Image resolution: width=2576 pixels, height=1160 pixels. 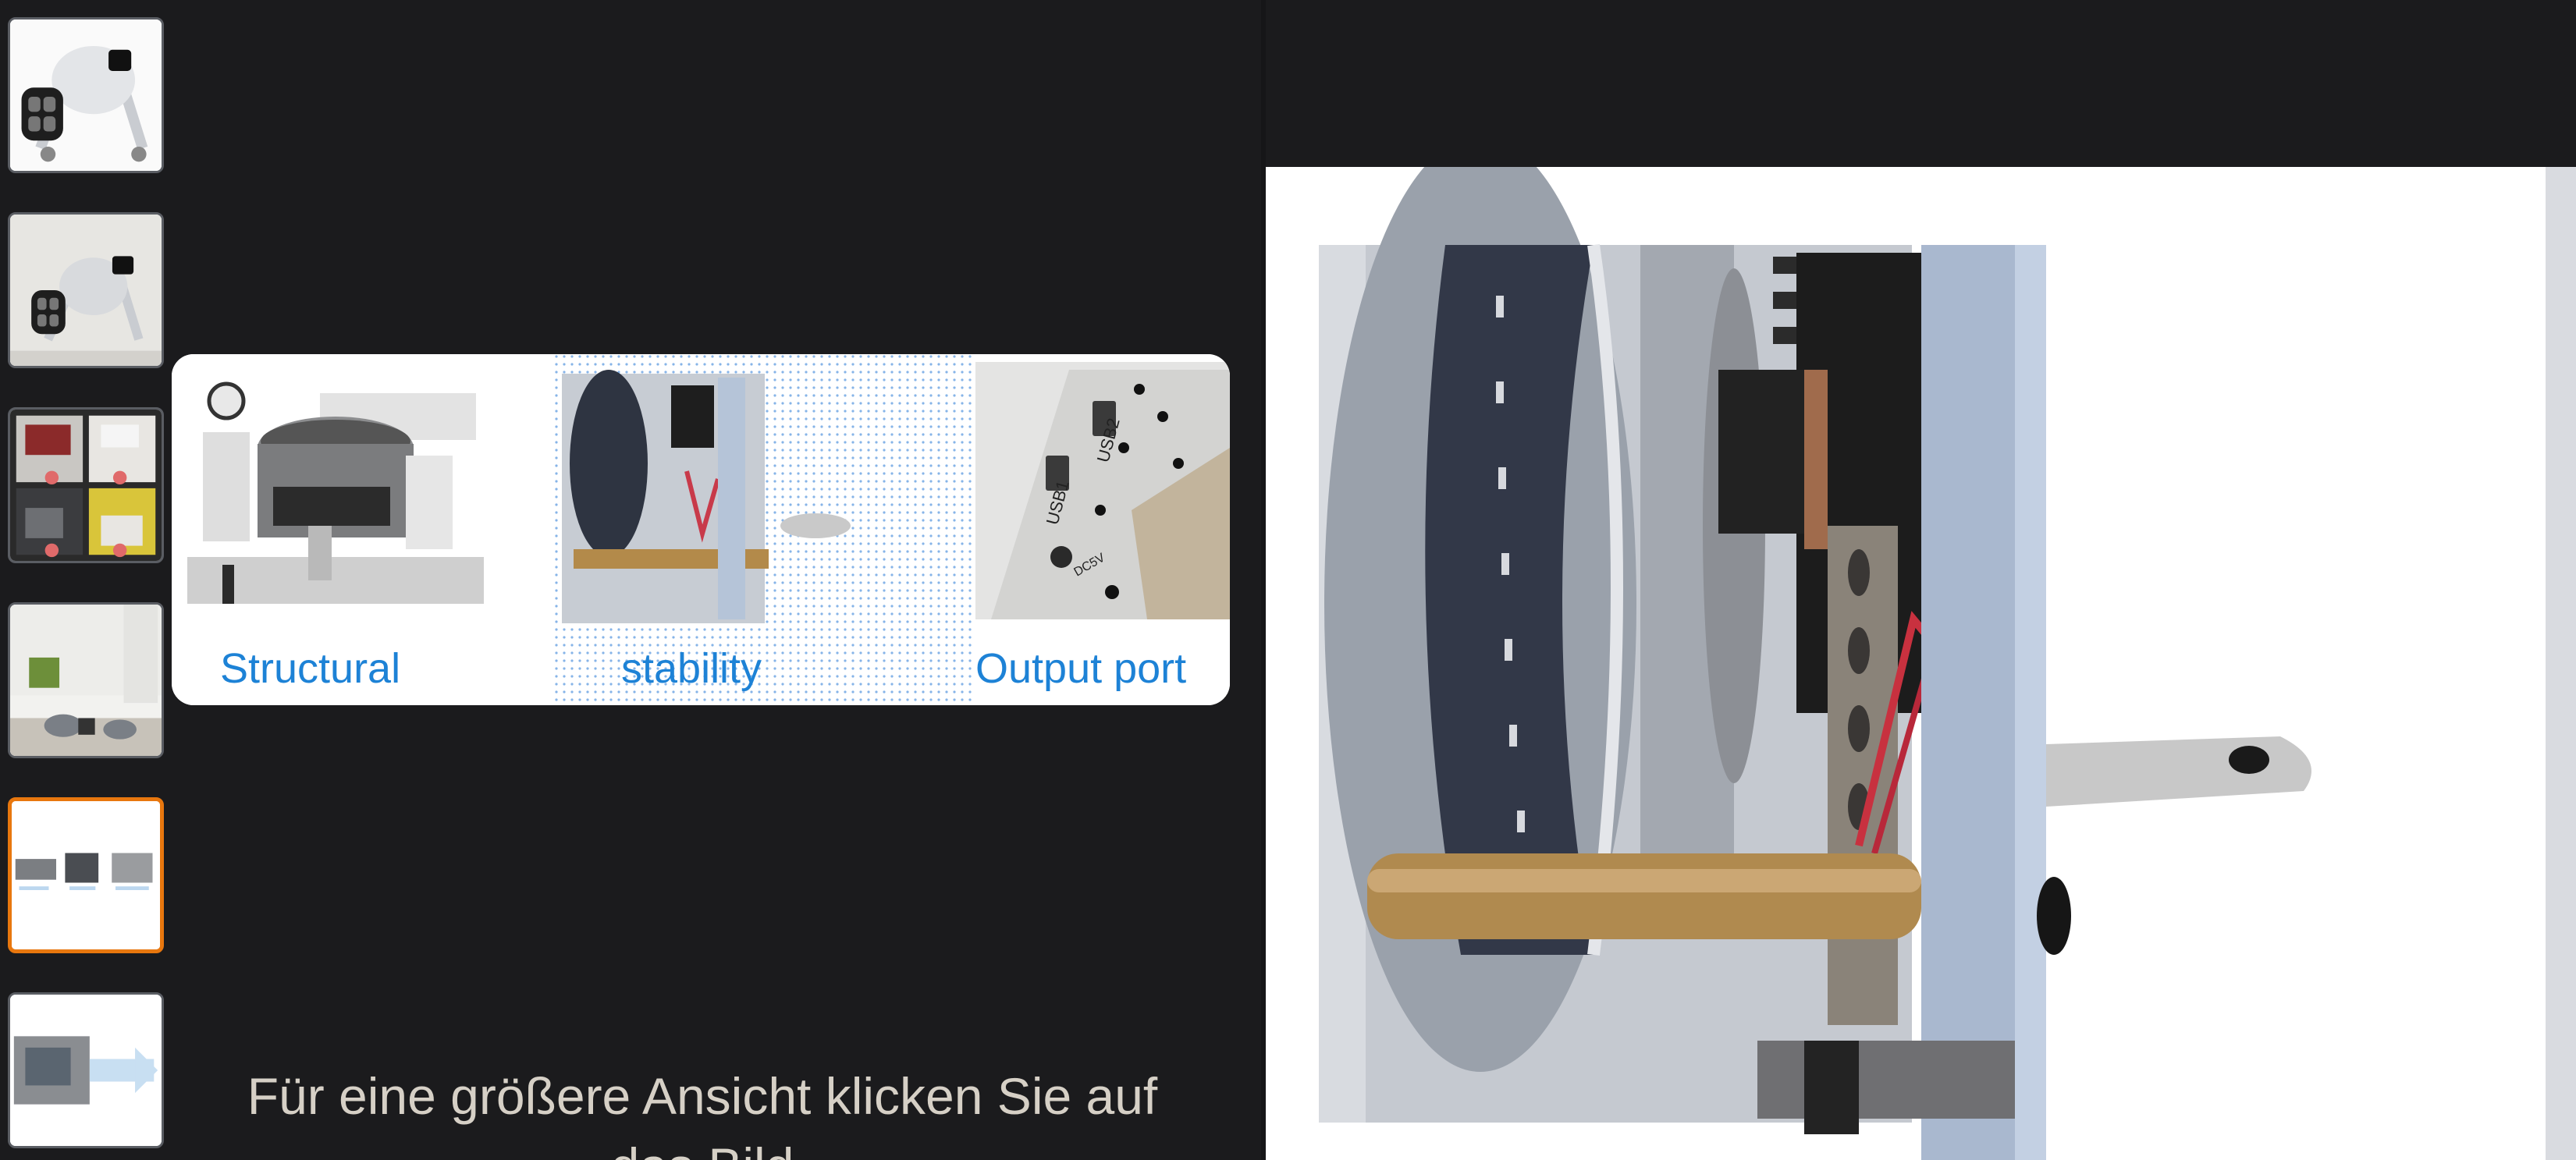 I want to click on living-room-icon, so click(x=86, y=680).